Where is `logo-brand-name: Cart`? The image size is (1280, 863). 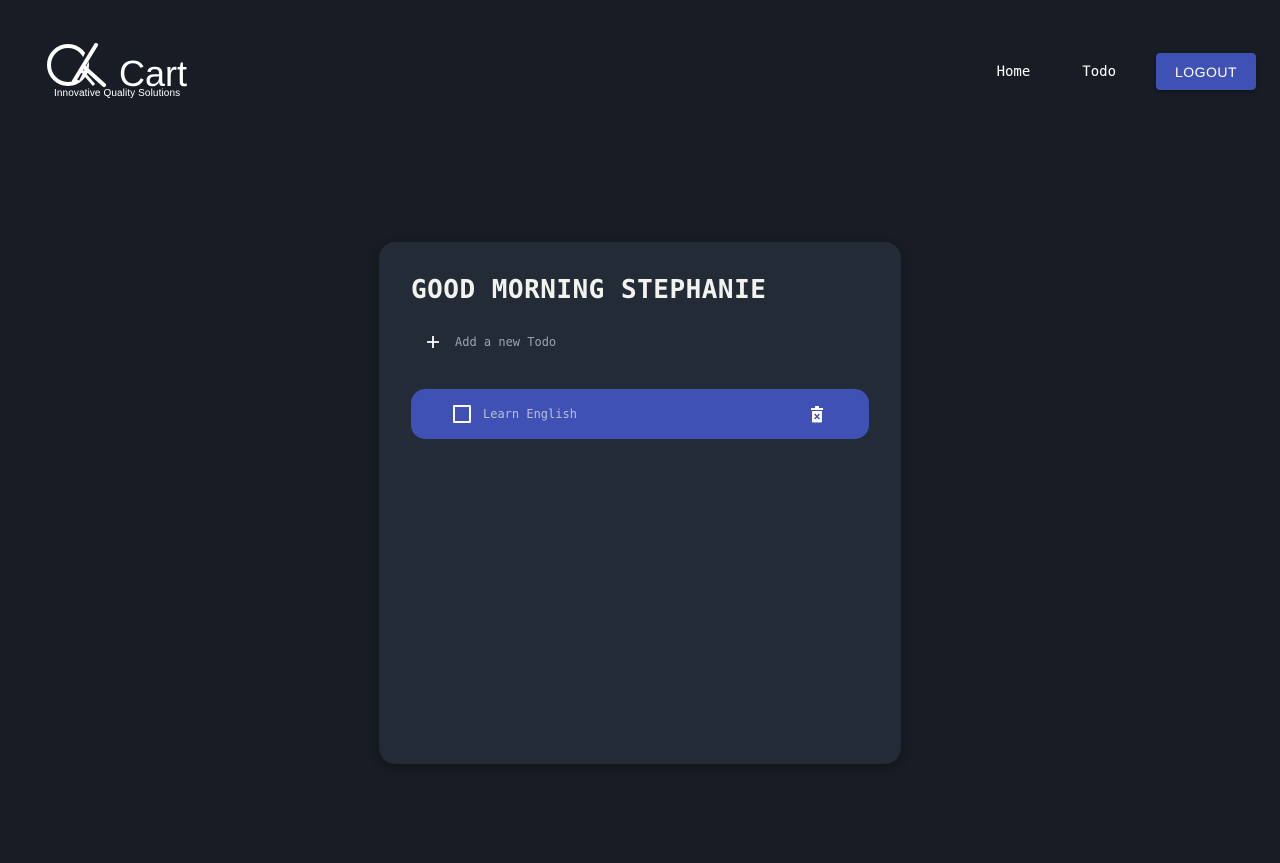
logo-brand-name: Cart is located at coordinates (153, 72).